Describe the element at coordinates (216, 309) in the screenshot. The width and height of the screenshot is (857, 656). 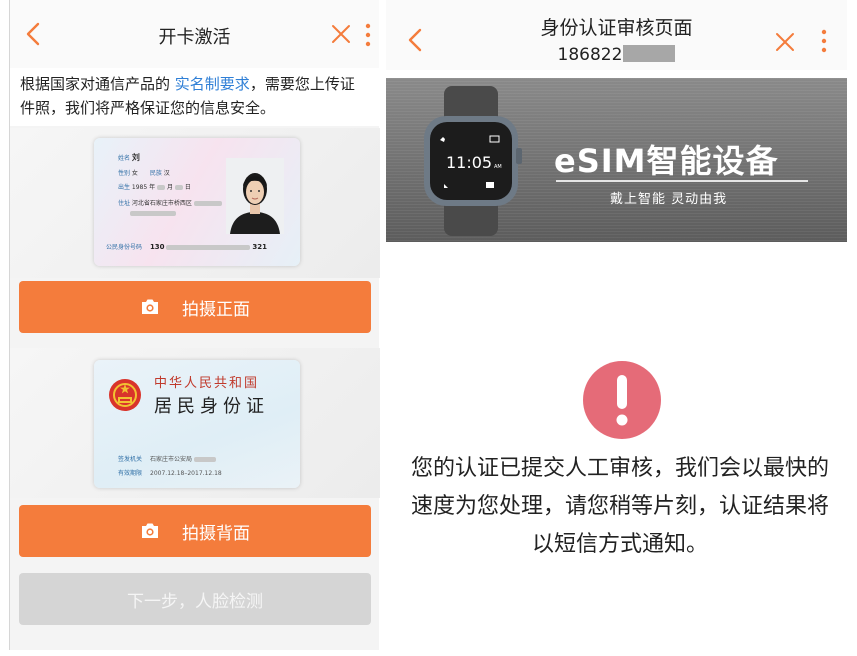
I see `capture-front-label: 拍摄正面` at that location.